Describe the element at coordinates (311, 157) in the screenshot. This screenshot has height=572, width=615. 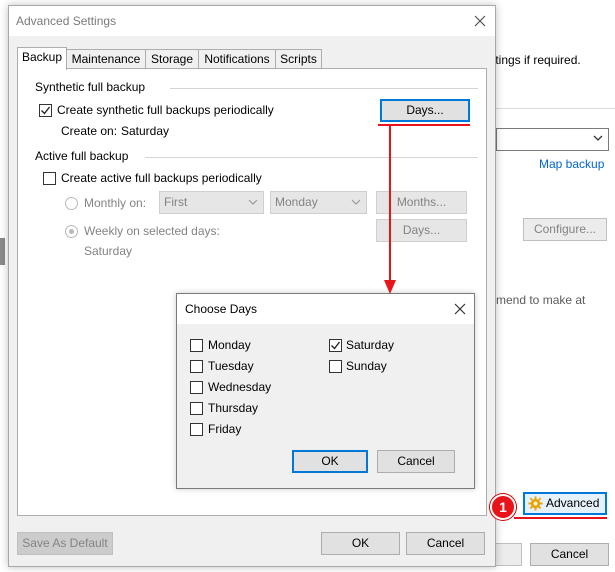
I see `active-separator` at that location.